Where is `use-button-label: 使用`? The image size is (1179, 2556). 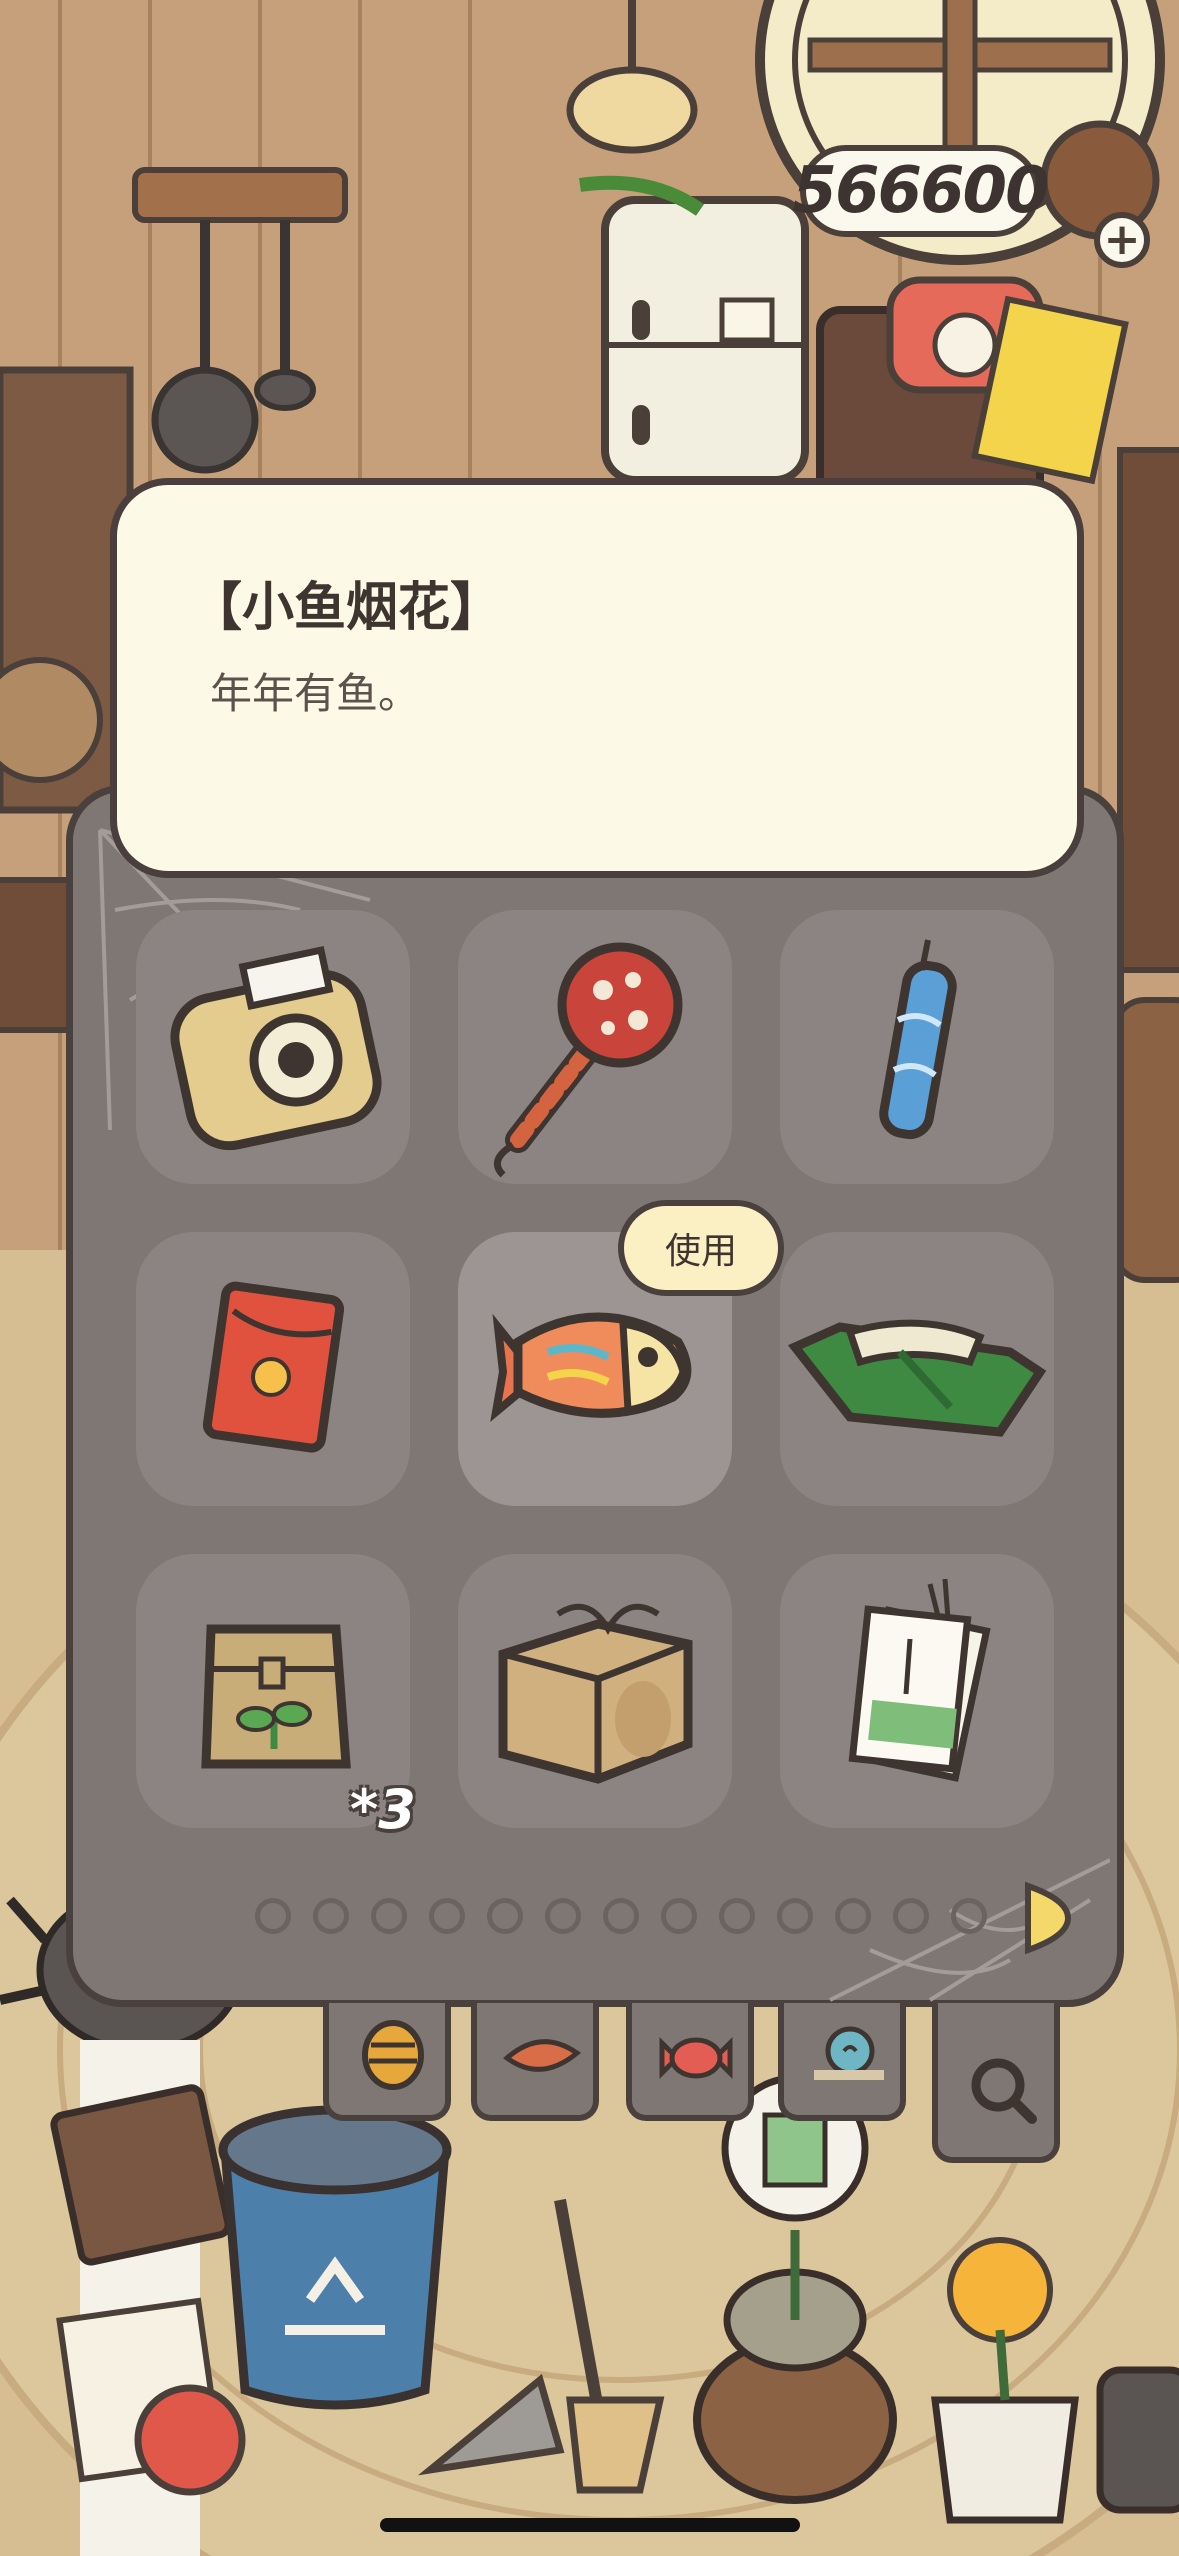
use-button-label: 使用 is located at coordinates (700, 1251).